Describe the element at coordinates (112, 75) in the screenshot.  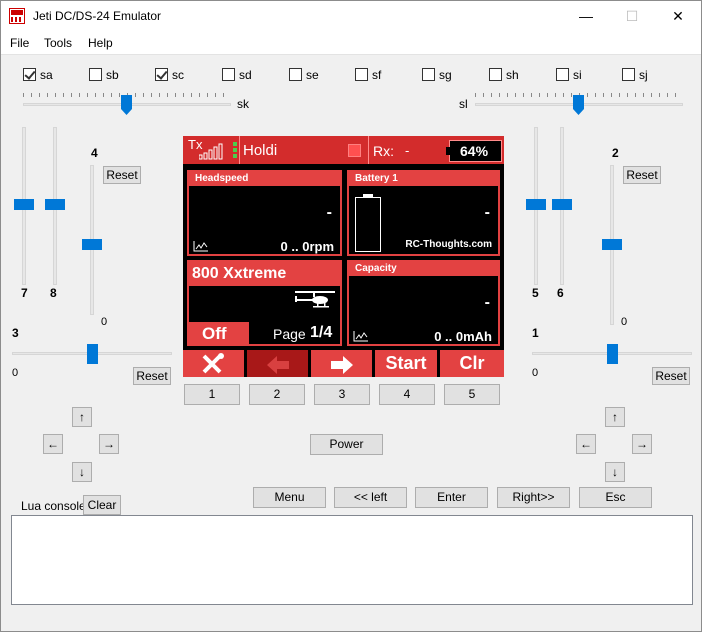
I see `switch-sb-label: sb` at that location.